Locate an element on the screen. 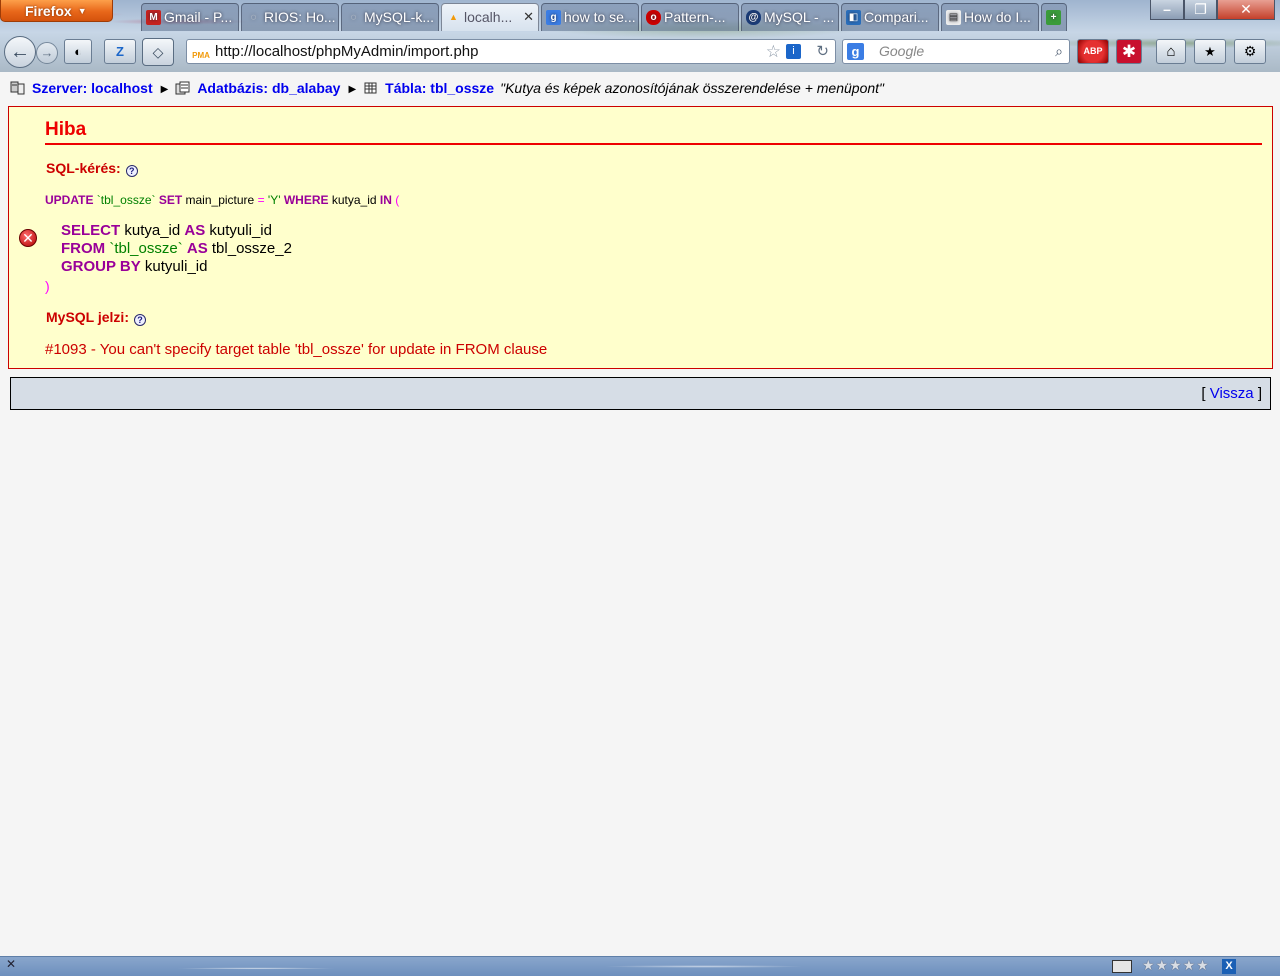  chevron-down-icon: ▼ is located at coordinates (82, 11).